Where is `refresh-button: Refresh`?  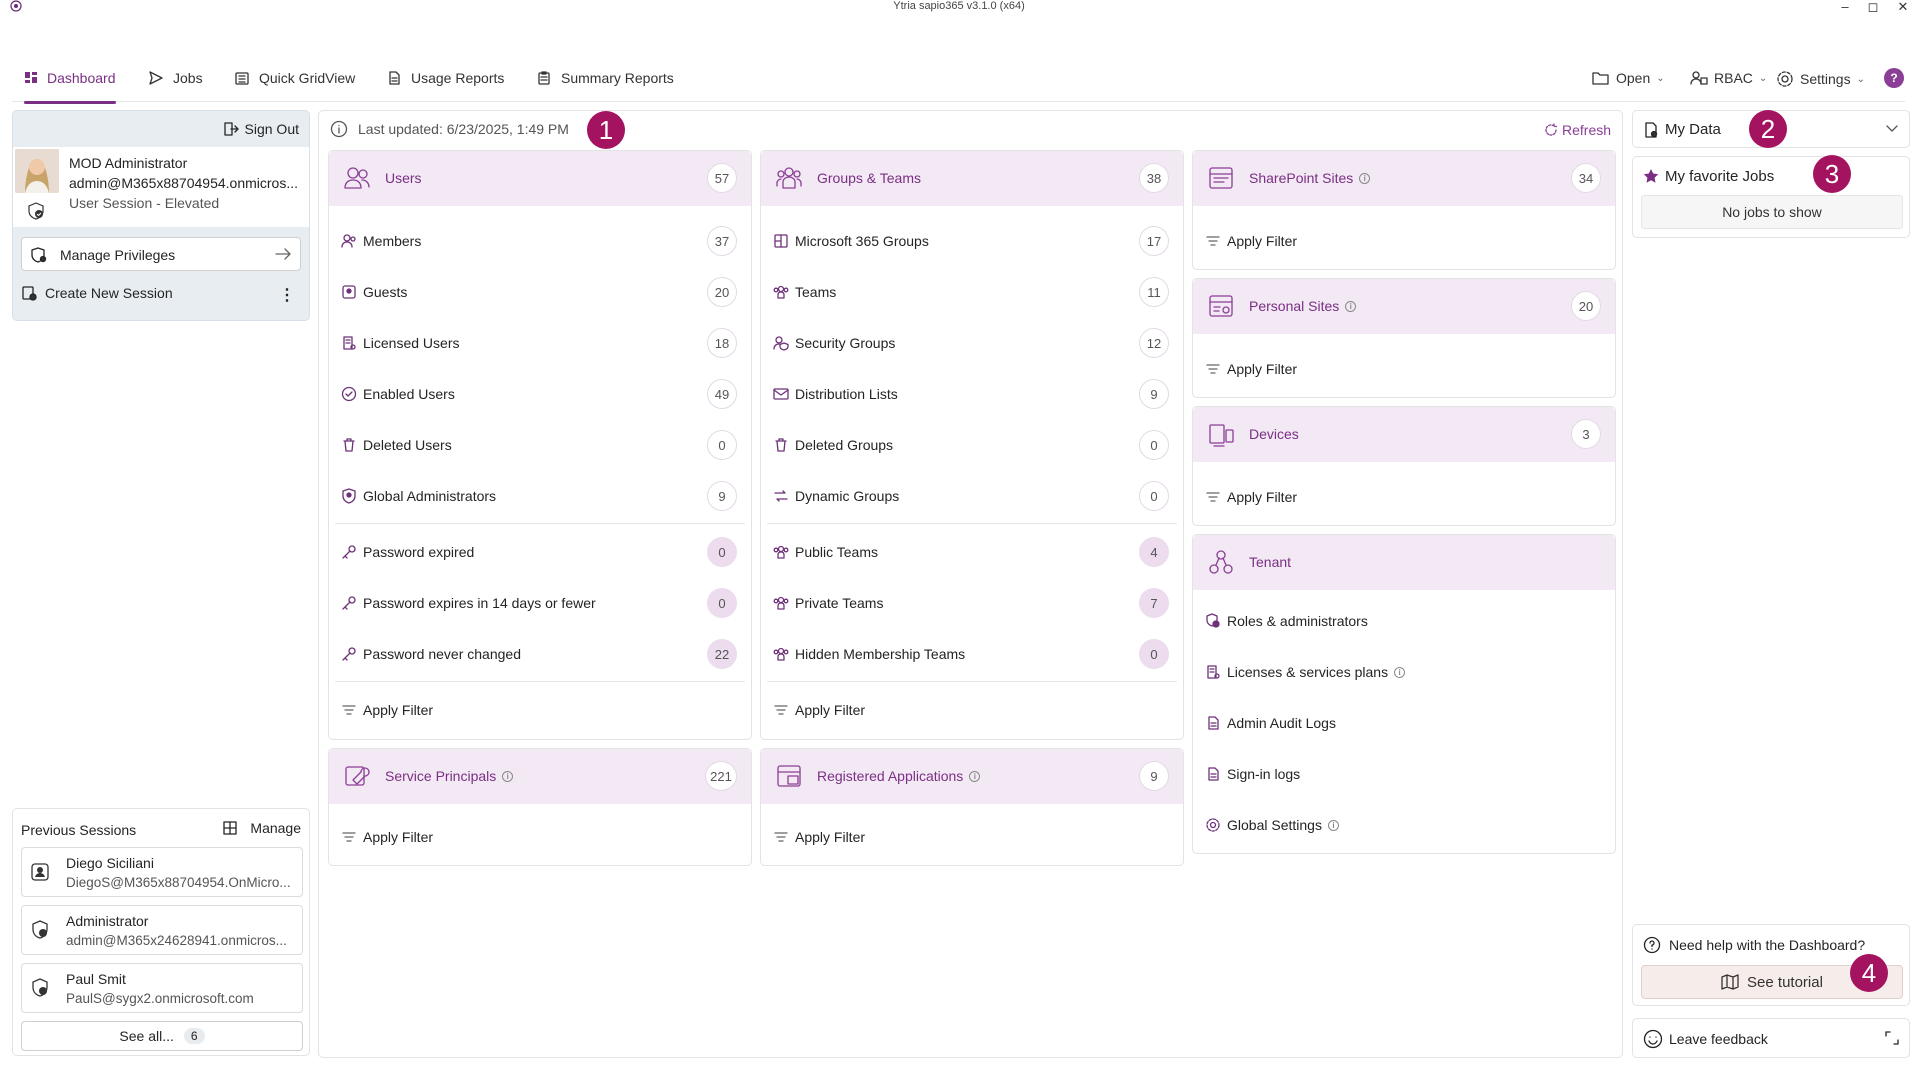 refresh-button: Refresh is located at coordinates (1577, 130).